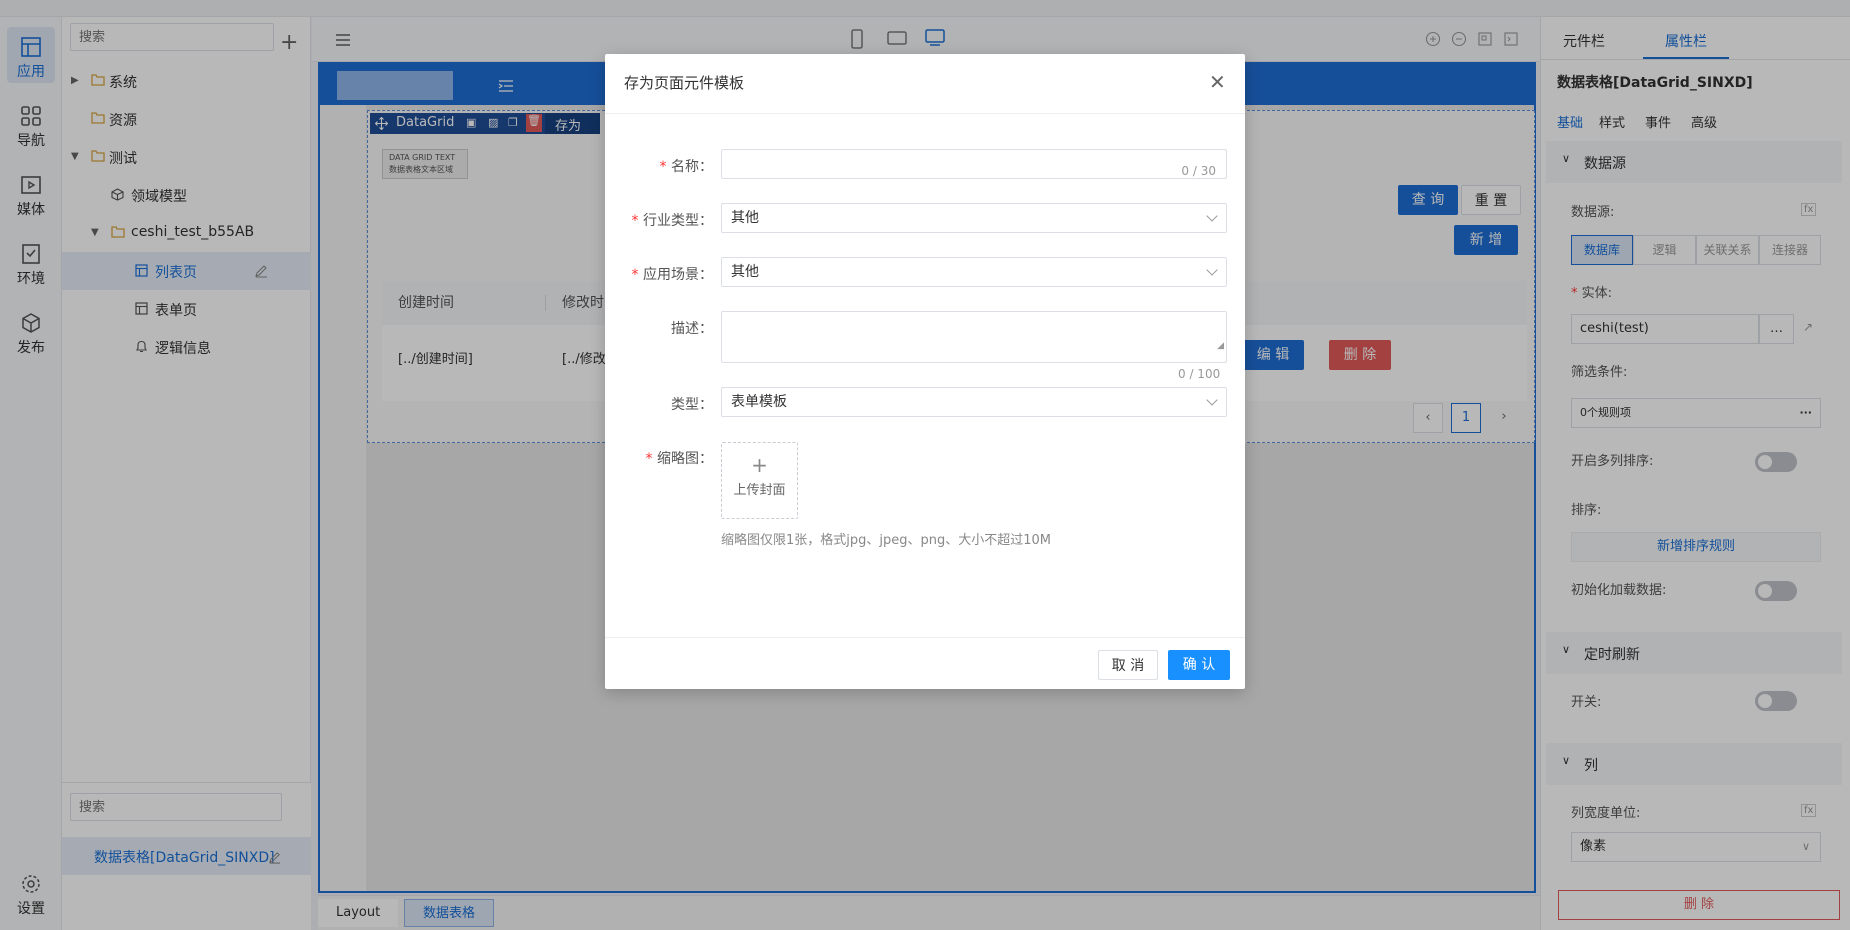 This screenshot has height=930, width=1850. I want to click on close-icon: ✕, so click(1217, 82).